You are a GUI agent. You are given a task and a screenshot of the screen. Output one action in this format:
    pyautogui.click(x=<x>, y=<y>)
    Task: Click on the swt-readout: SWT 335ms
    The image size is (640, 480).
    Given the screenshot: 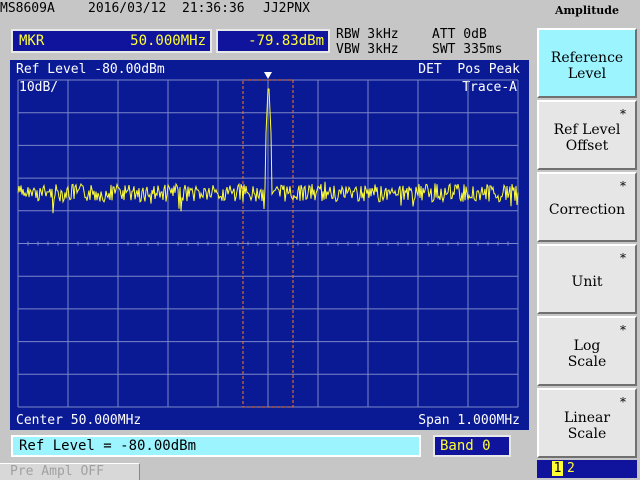 What is the action you would take?
    pyautogui.click(x=467, y=49)
    